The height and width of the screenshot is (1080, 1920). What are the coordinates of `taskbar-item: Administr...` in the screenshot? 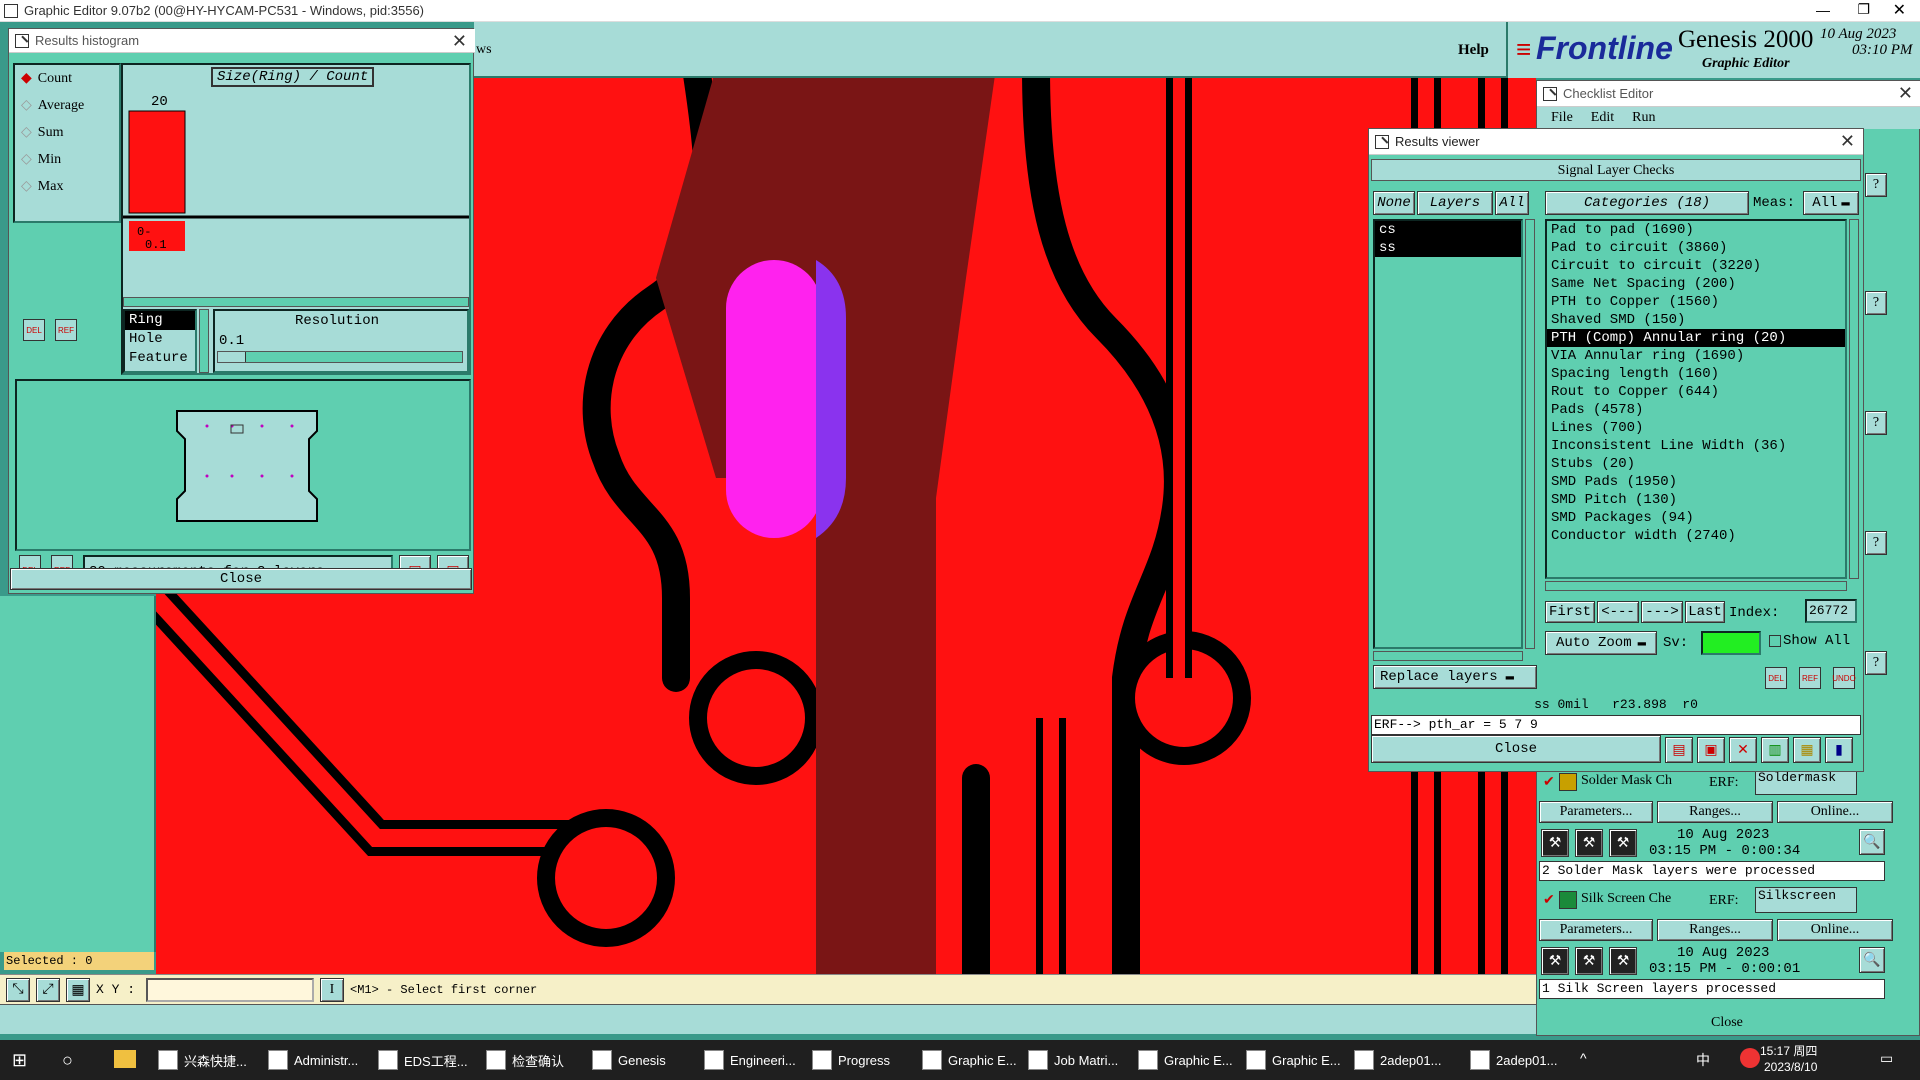 It's located at (313, 1060).